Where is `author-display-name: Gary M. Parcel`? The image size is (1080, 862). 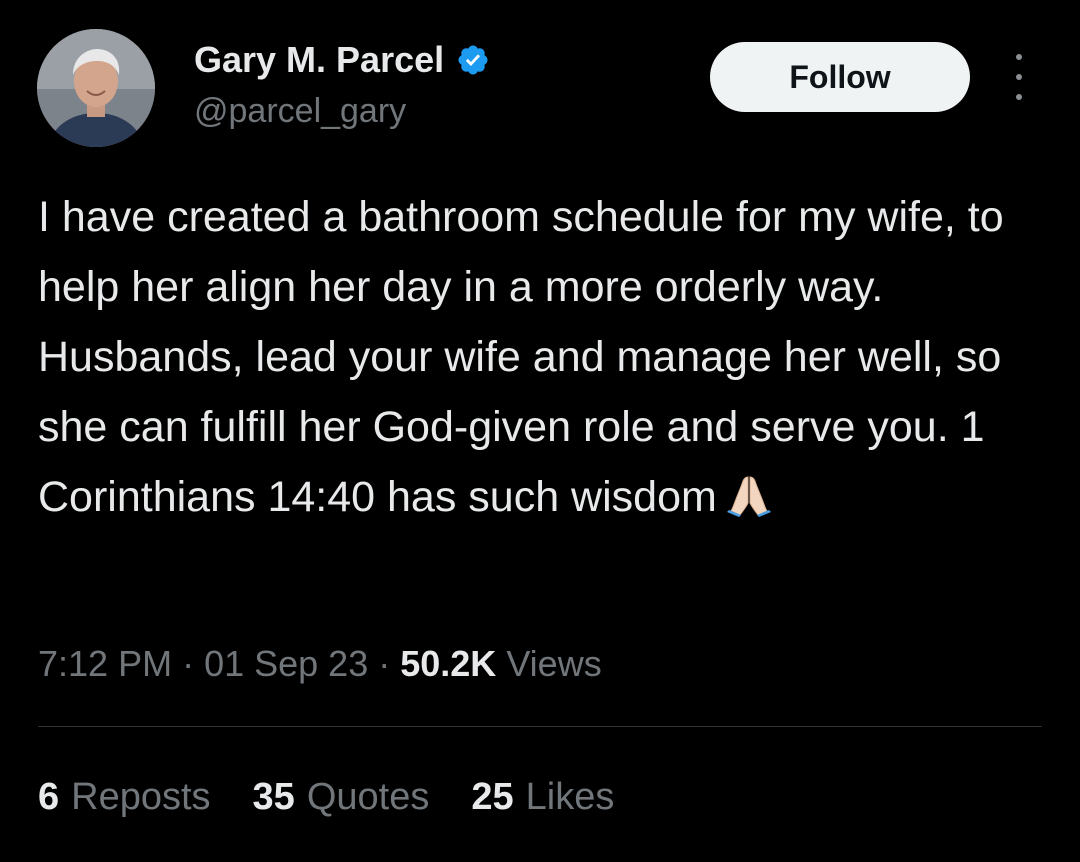 author-display-name: Gary M. Parcel is located at coordinates (319, 60).